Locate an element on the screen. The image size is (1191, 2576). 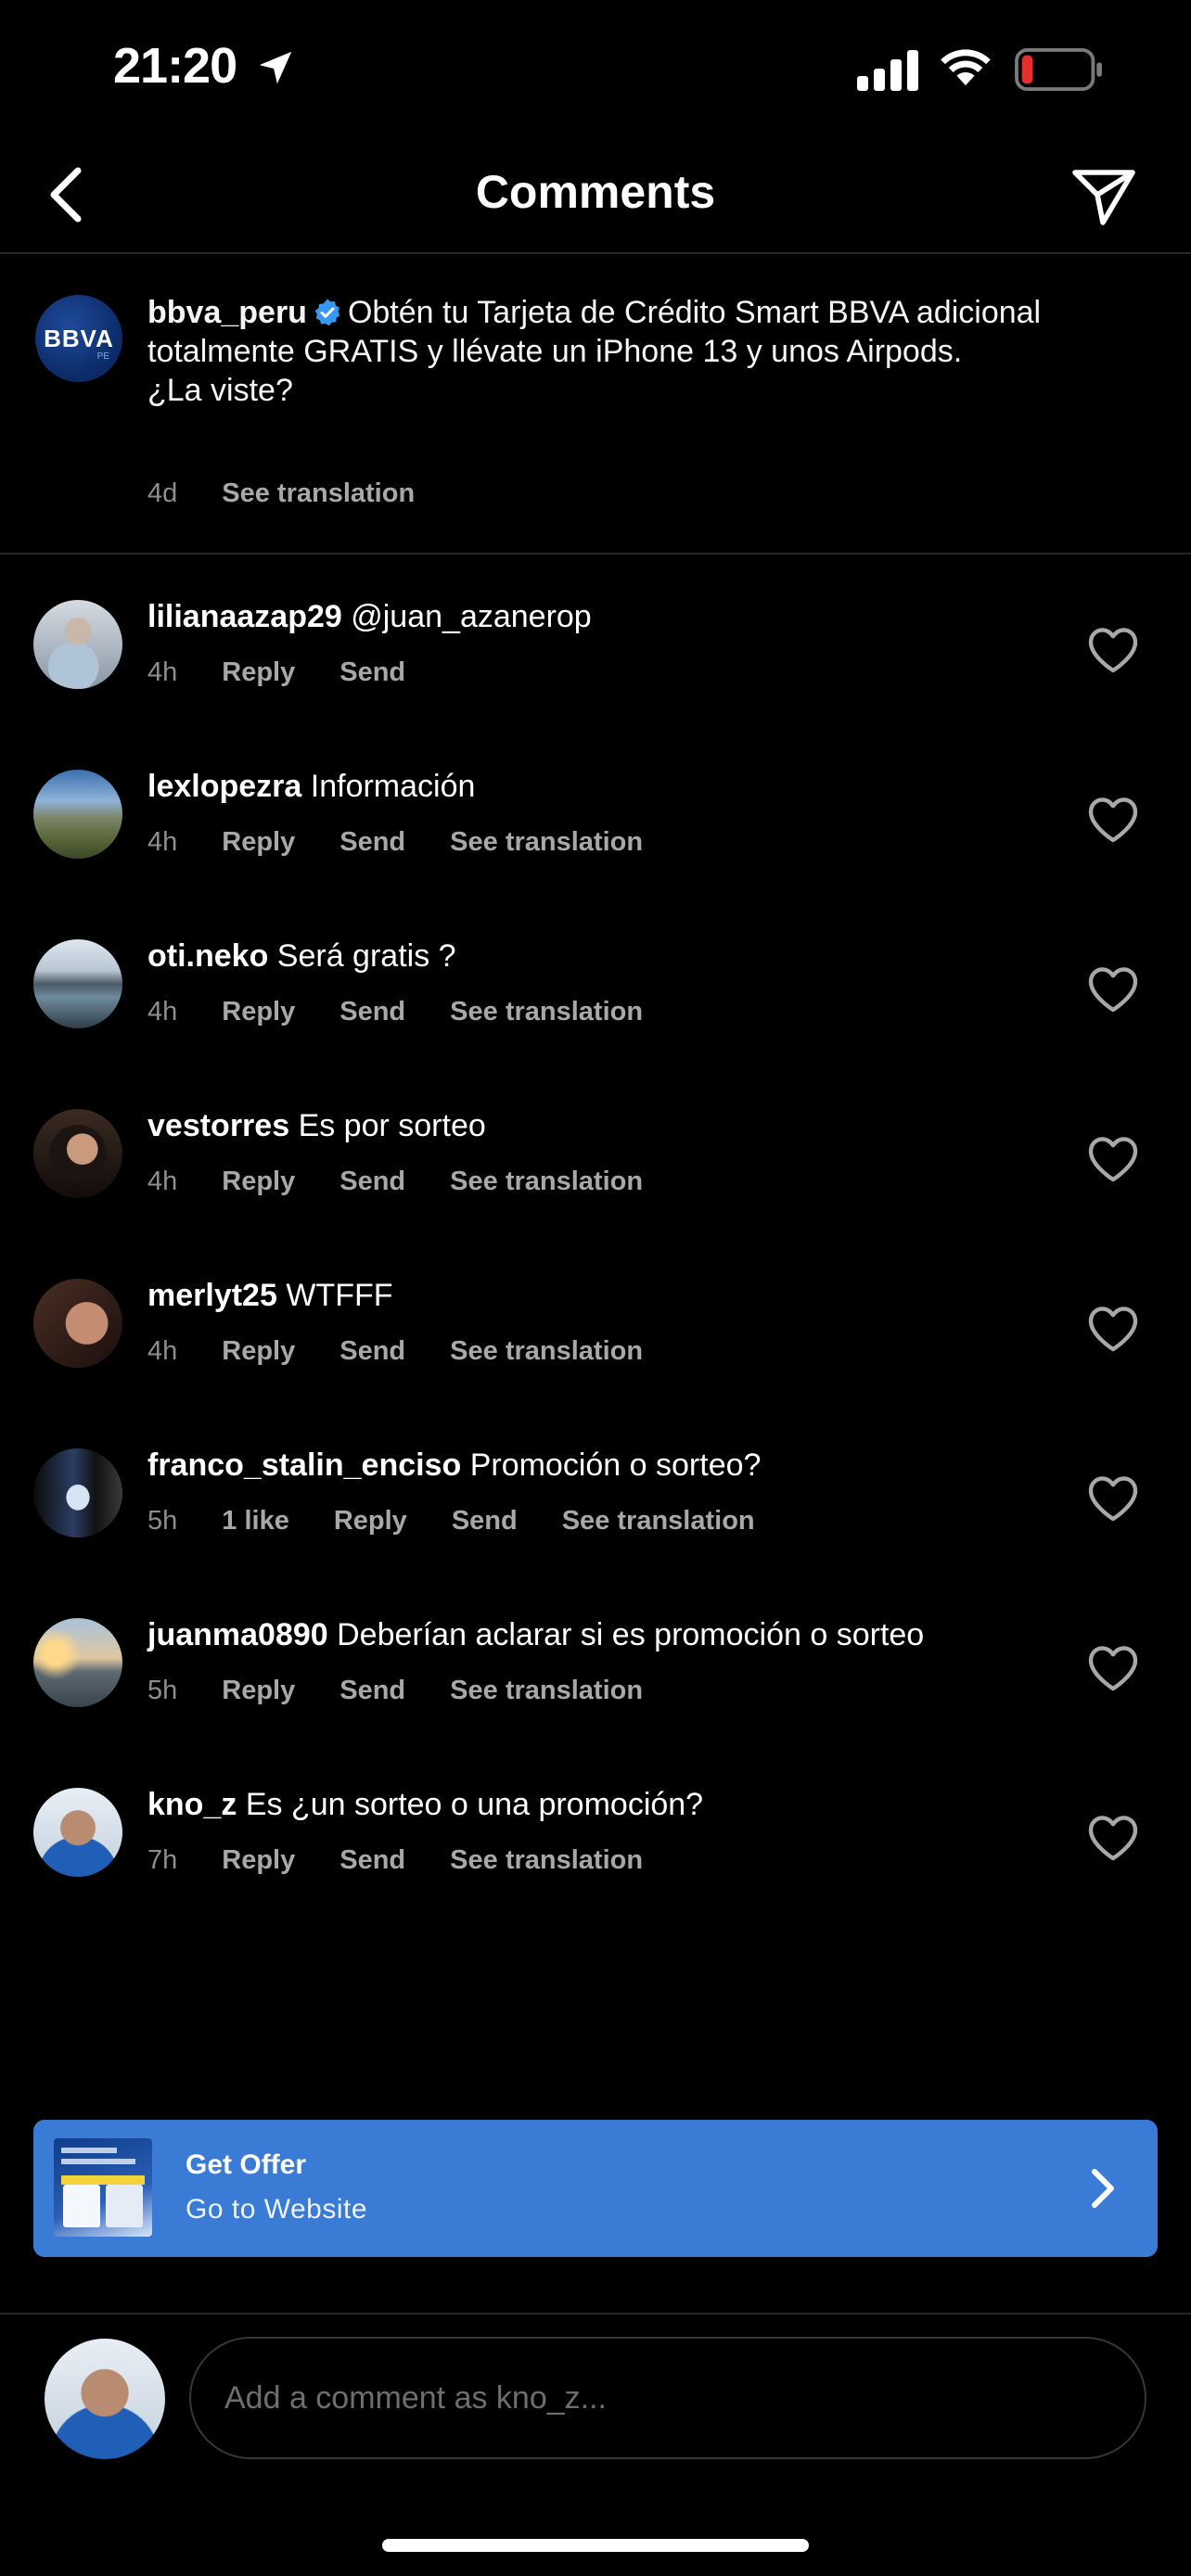
comment-meta: 7h Reply Send See translation is located at coordinates (417, 1860).